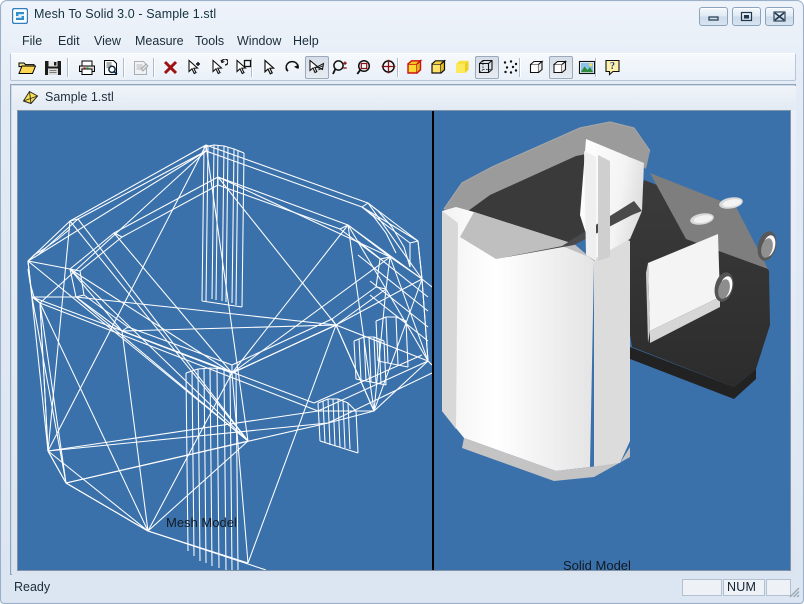 The width and height of the screenshot is (804, 604). What do you see at coordinates (537, 67) in the screenshot?
I see `view-iso-1-button` at bounding box center [537, 67].